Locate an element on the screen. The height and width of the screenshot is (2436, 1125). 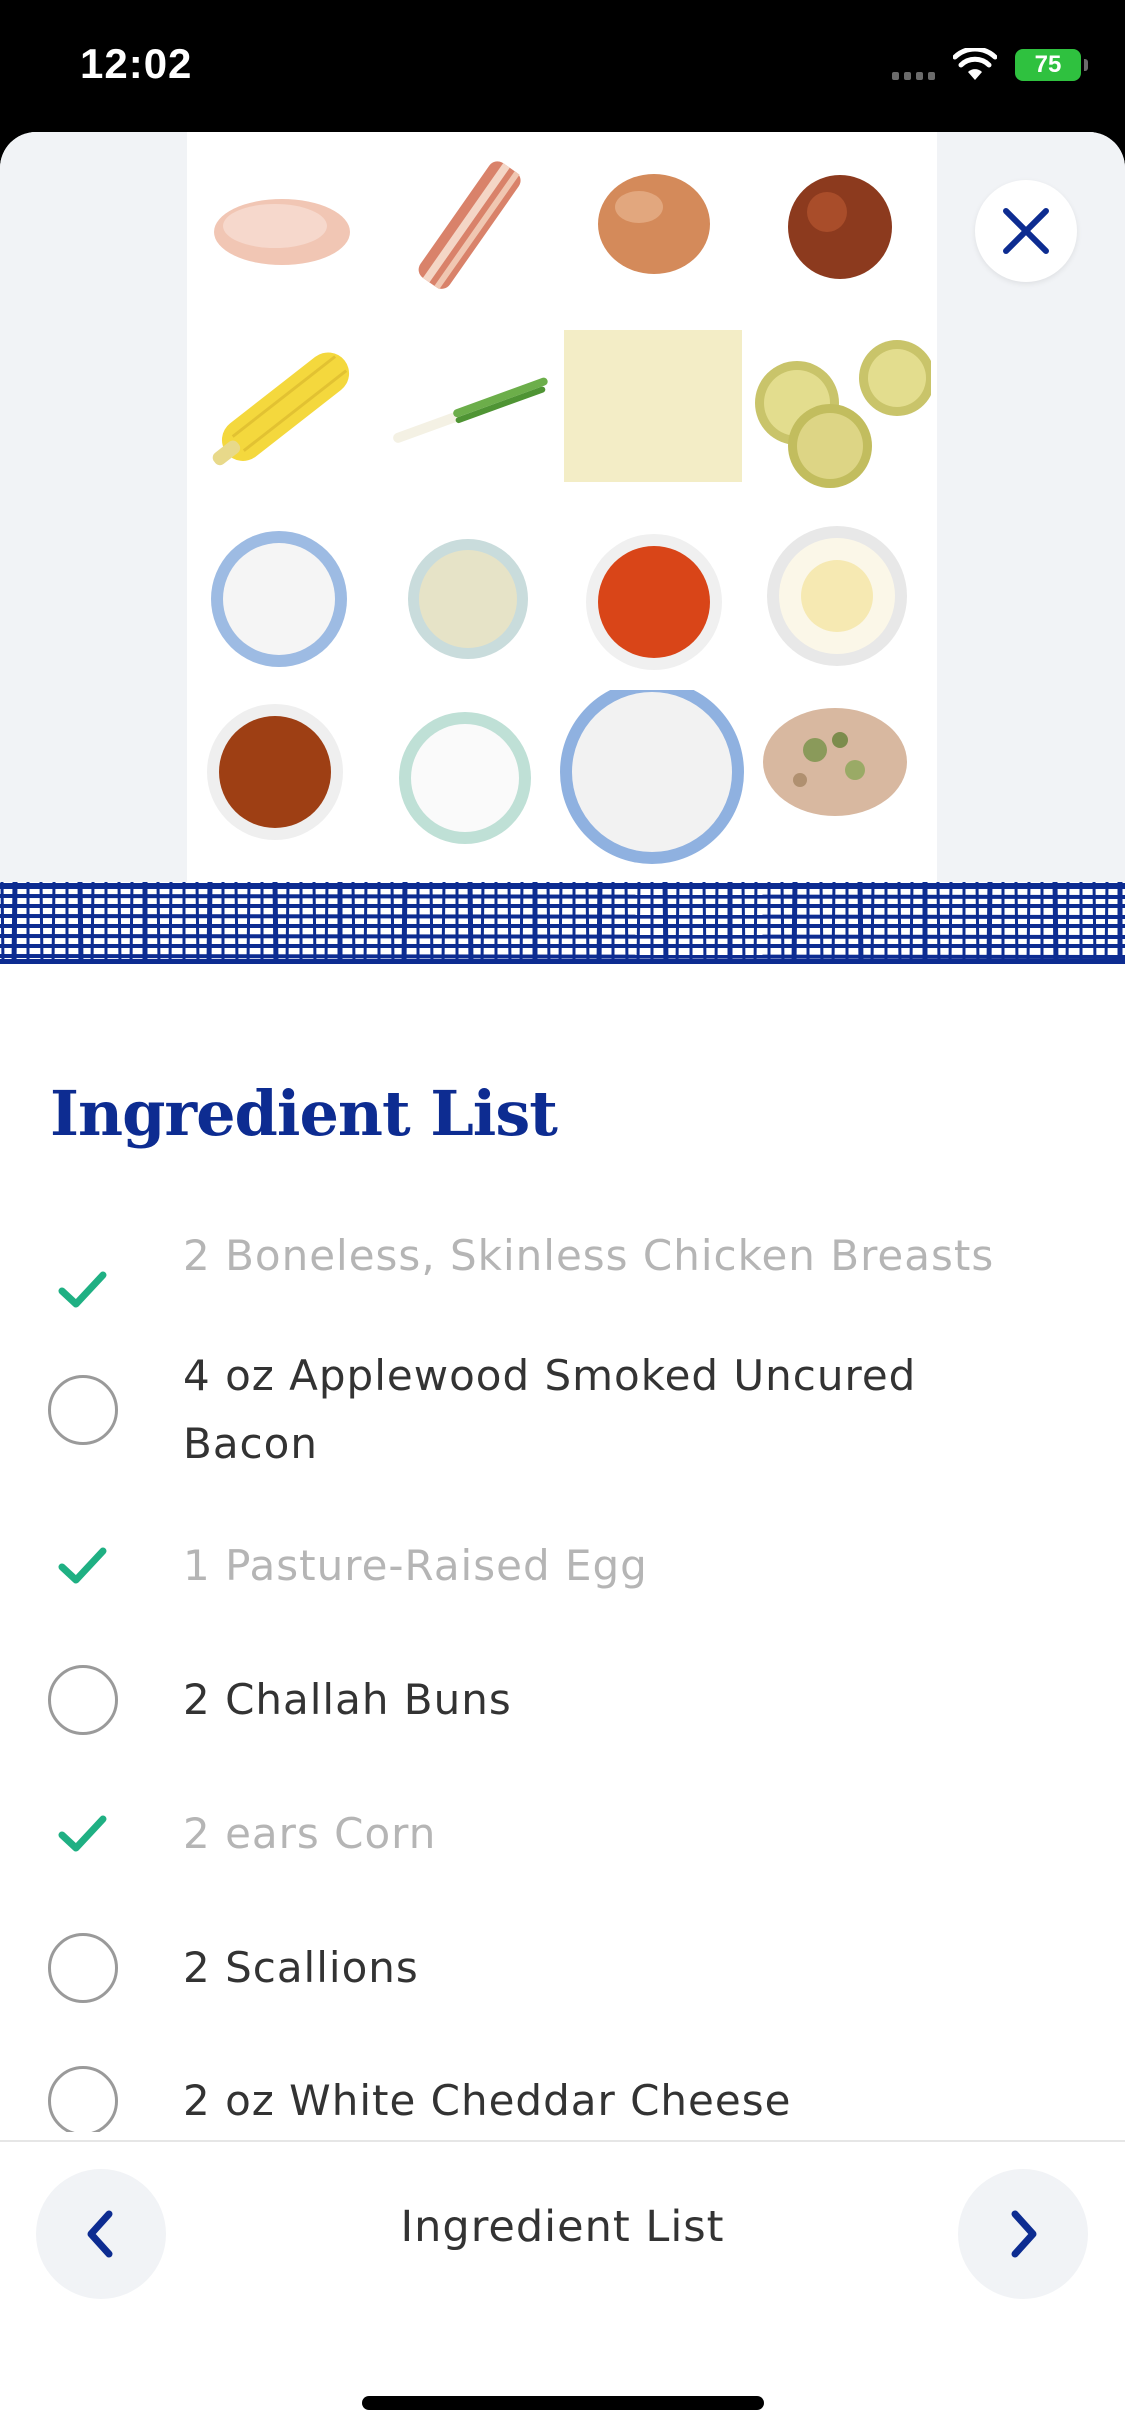
close-icon is located at coordinates (1026, 231).